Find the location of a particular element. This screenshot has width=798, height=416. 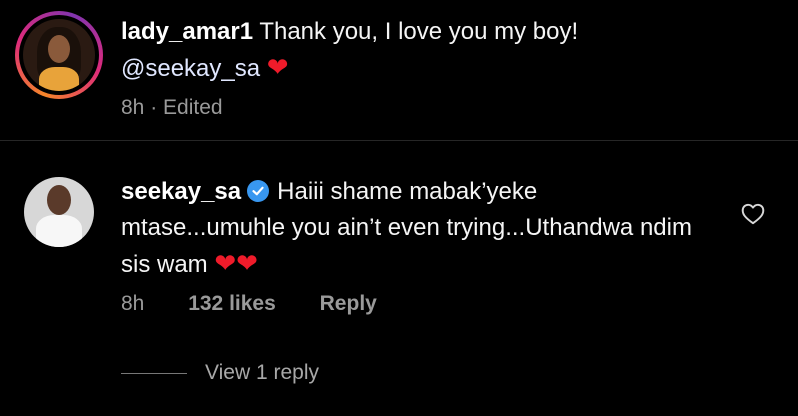

username-link: lady_amar1 is located at coordinates (187, 31).